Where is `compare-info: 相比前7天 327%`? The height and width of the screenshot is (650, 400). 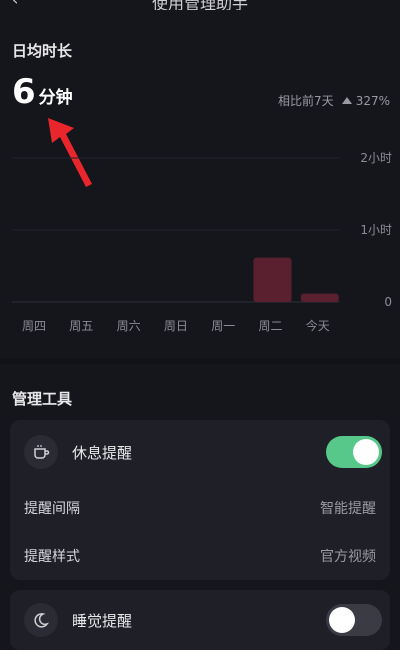 compare-info: 相比前7天 327% is located at coordinates (334, 100).